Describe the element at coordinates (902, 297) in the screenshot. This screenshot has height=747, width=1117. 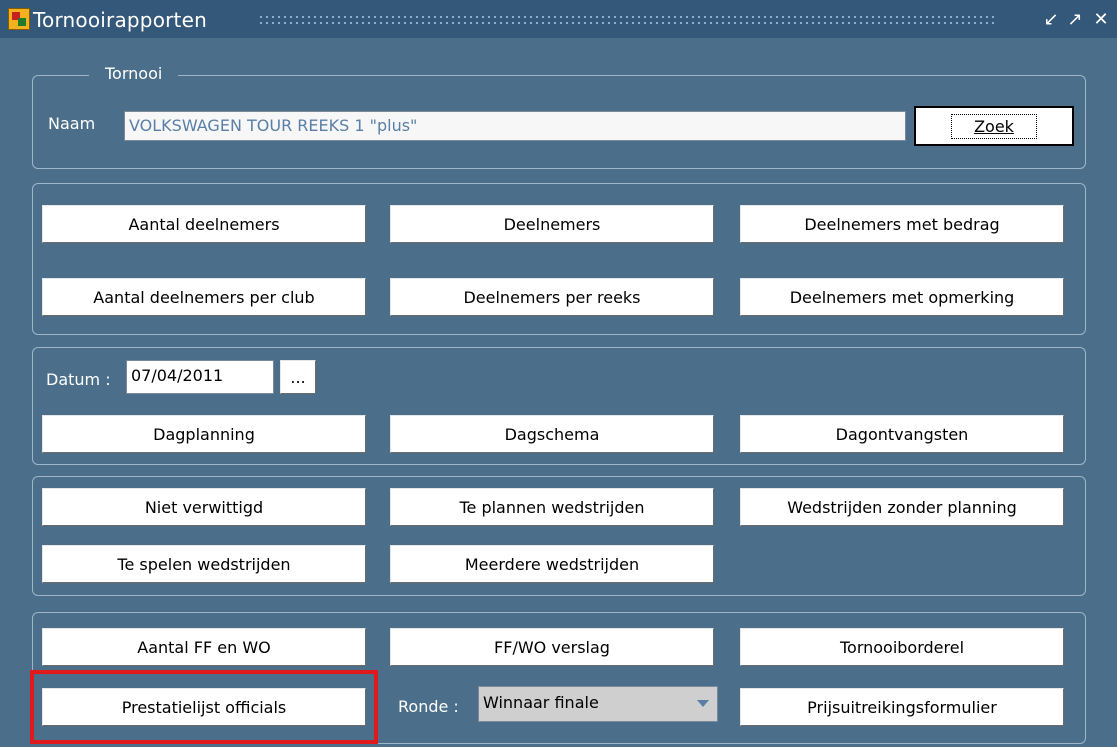
I see `deelnemers-met-opmerking-button: Deelnemers met opmerking` at that location.